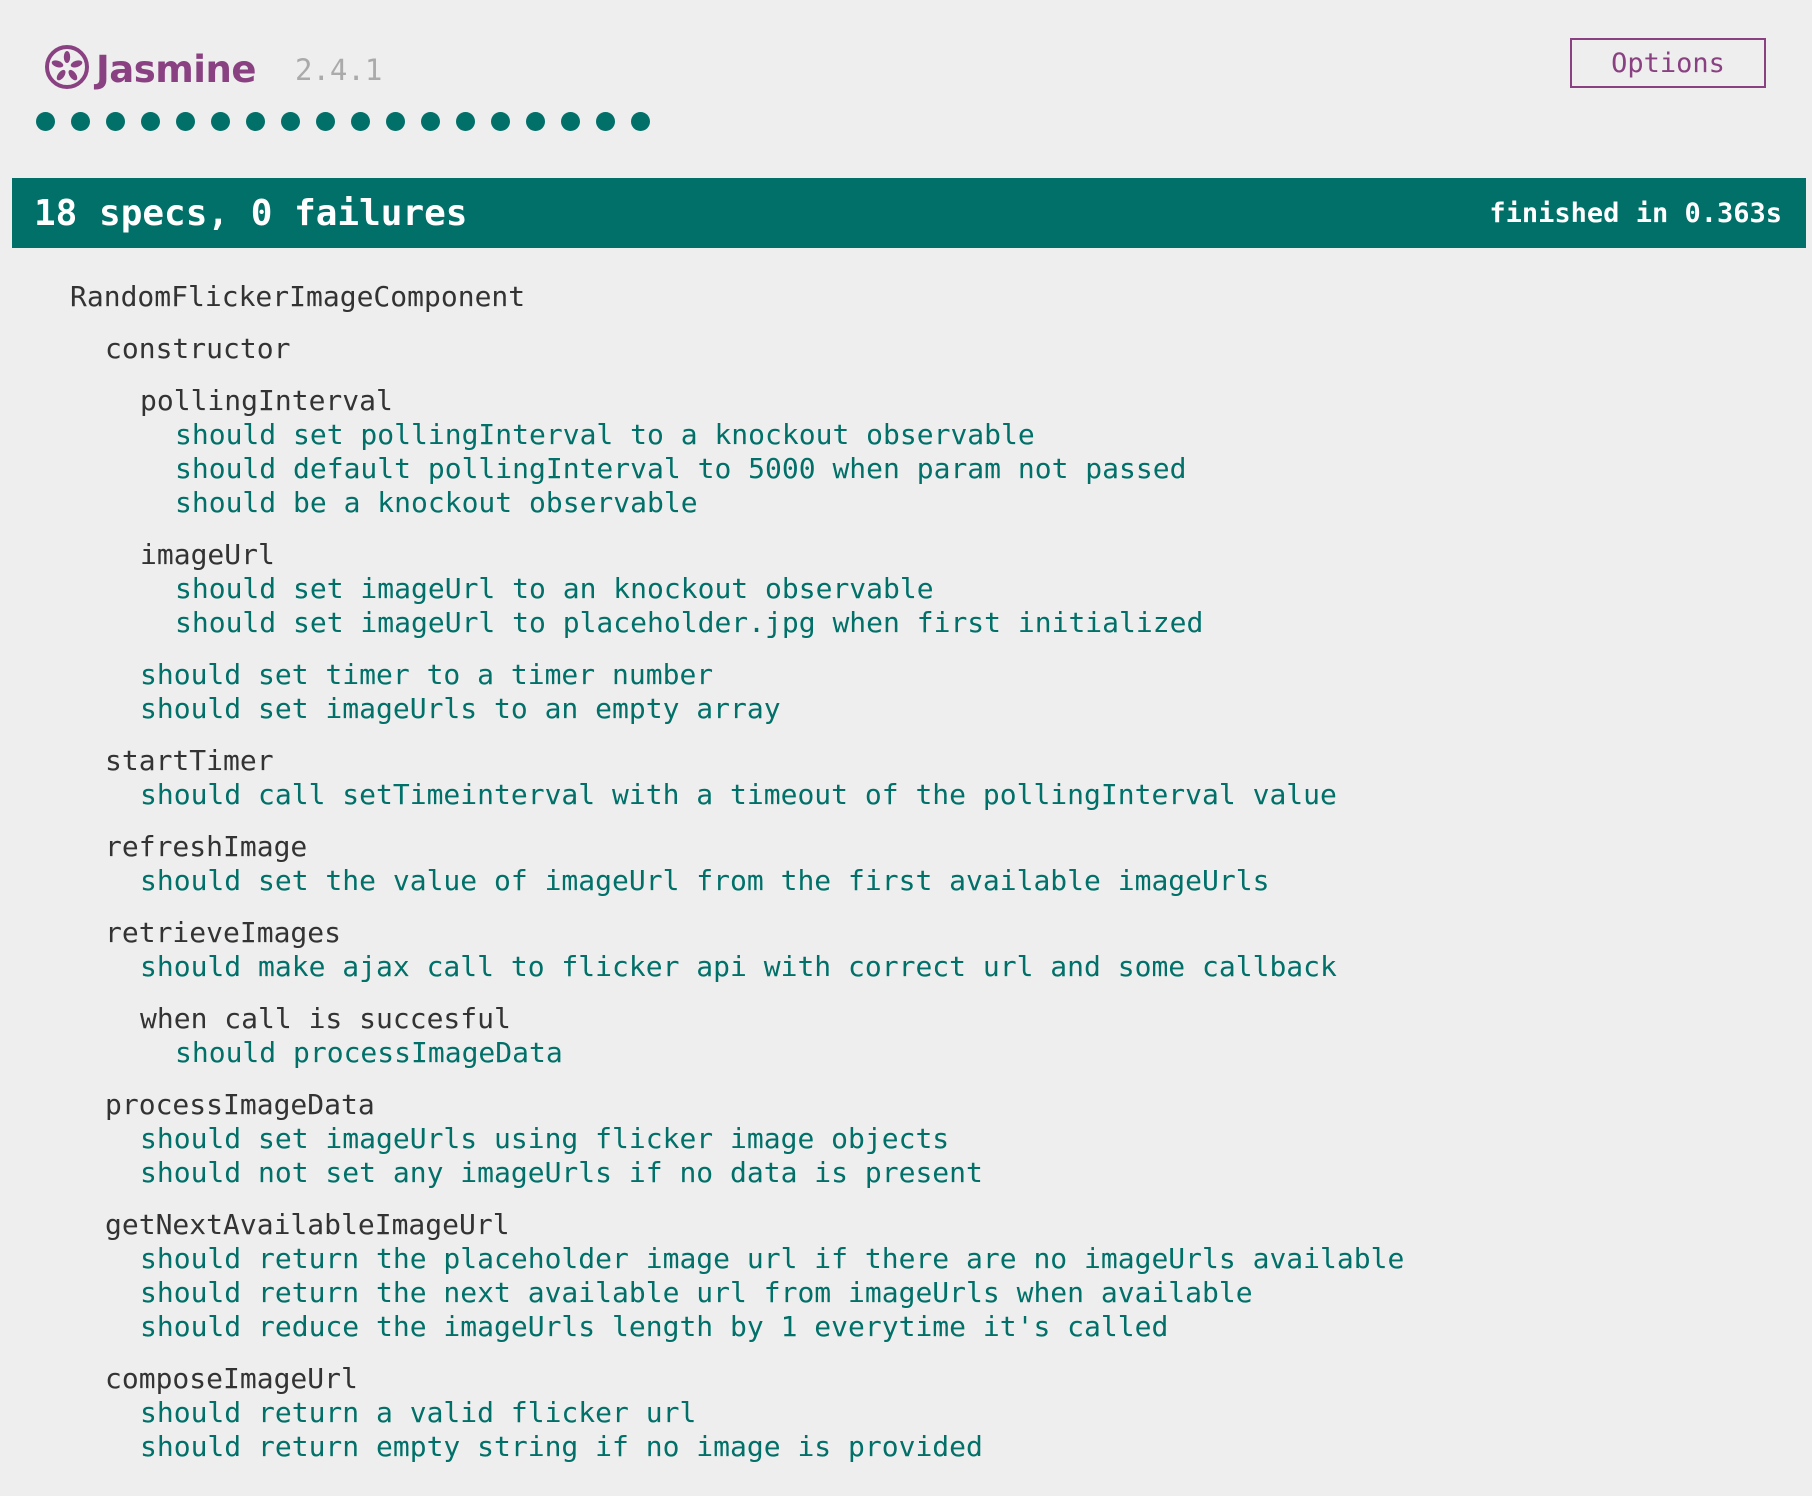  I want to click on jasmine-logo: Jasmine, so click(150, 69).